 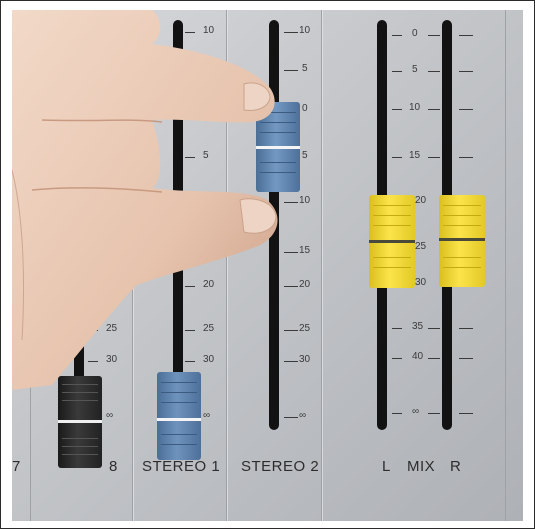 I want to click on mix-right-label: R, so click(x=456, y=466).